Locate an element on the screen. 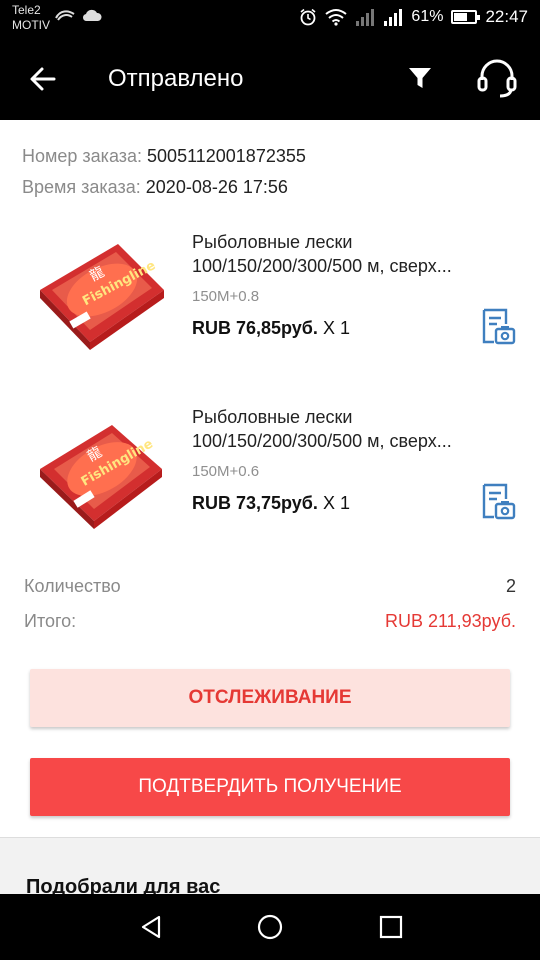 Image resolution: width=540 pixels, height=960 pixels. wifi-icon is located at coordinates (336, 17).